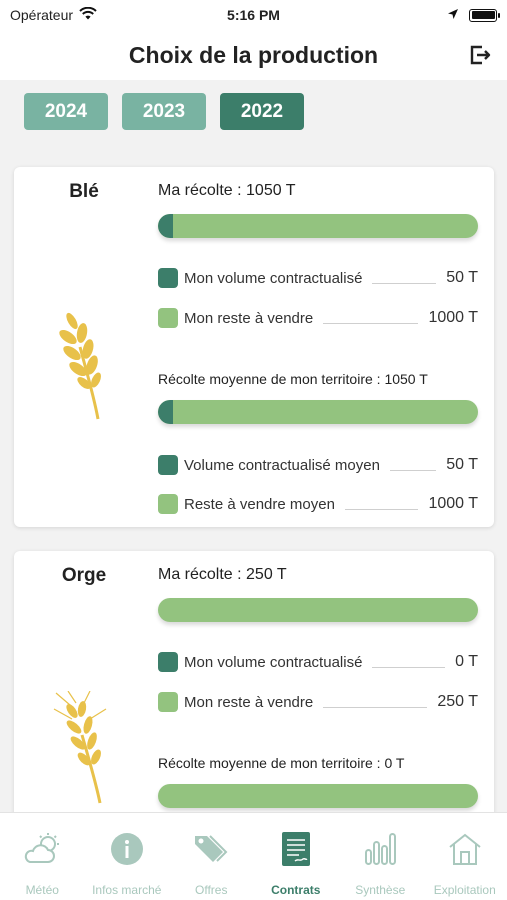  I want to click on wheat-icon, so click(80, 366).